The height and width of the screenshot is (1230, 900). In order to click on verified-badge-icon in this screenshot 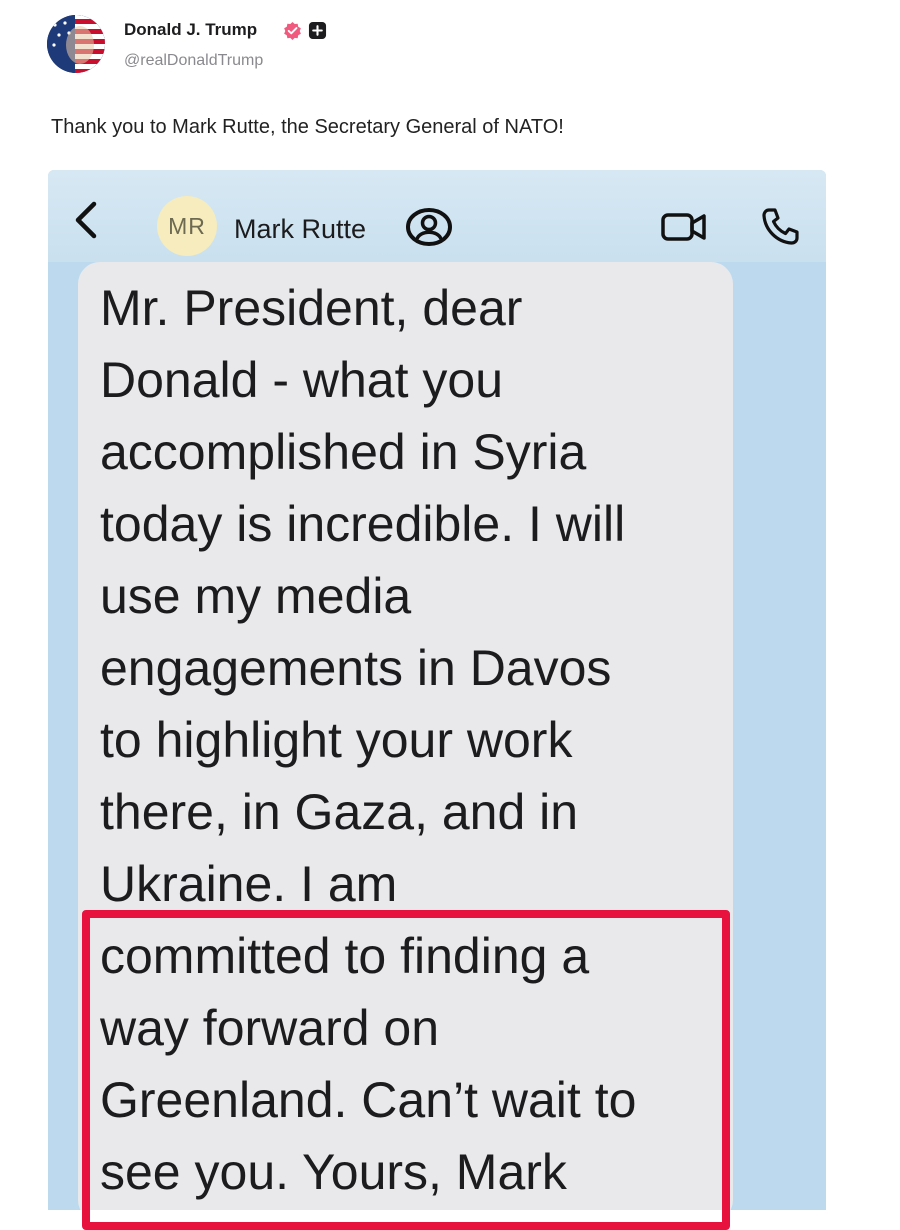, I will do `click(292, 30)`.